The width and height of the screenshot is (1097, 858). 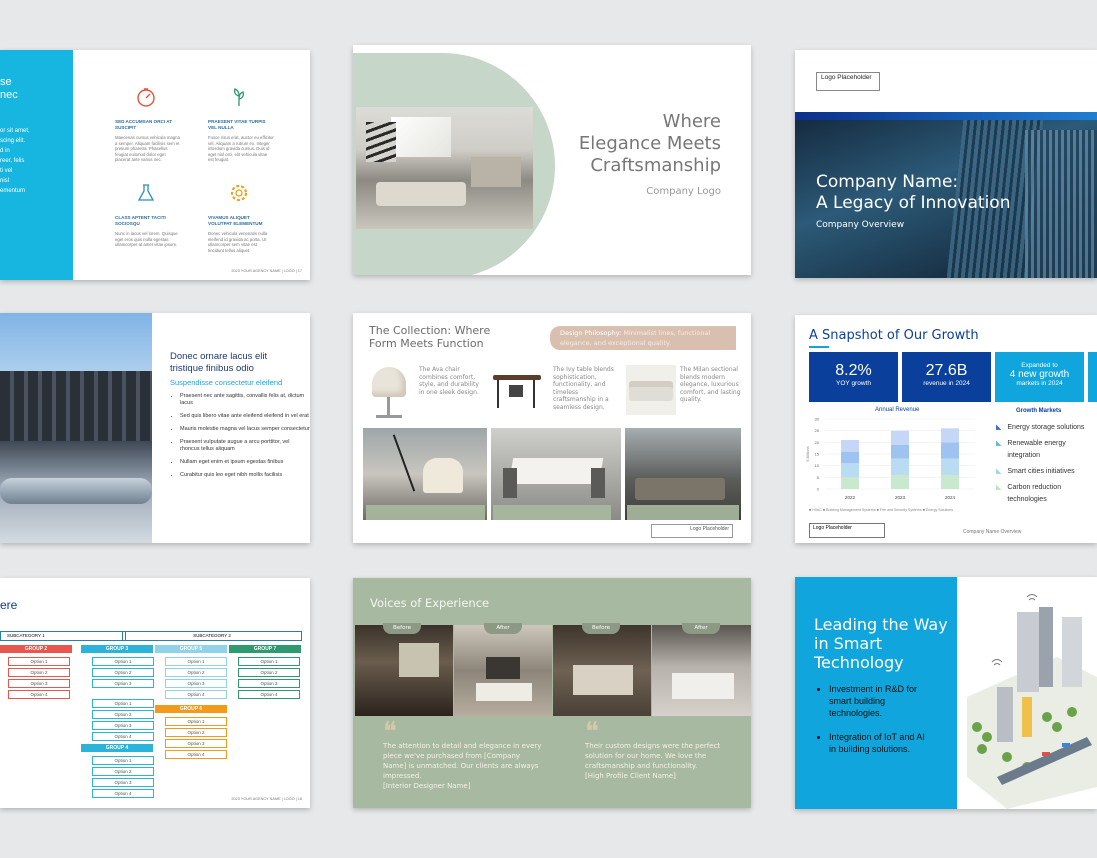 What do you see at coordinates (146, 97) in the screenshot?
I see `timer-icon` at bounding box center [146, 97].